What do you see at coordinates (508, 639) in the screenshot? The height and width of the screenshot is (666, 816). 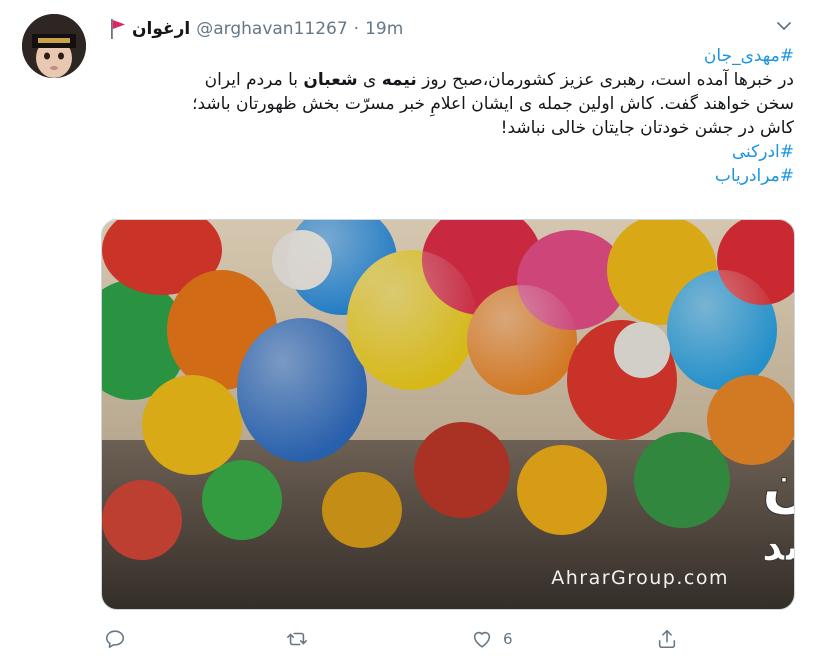 I see `like-count: 6` at bounding box center [508, 639].